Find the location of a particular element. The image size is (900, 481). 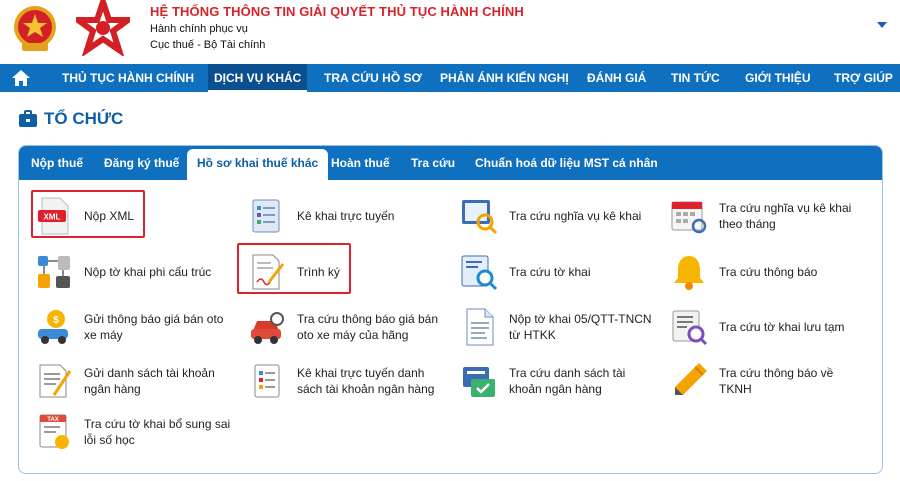

nav-item-gioi-thieu: GIỚI THIỆU is located at coordinates (778, 78).